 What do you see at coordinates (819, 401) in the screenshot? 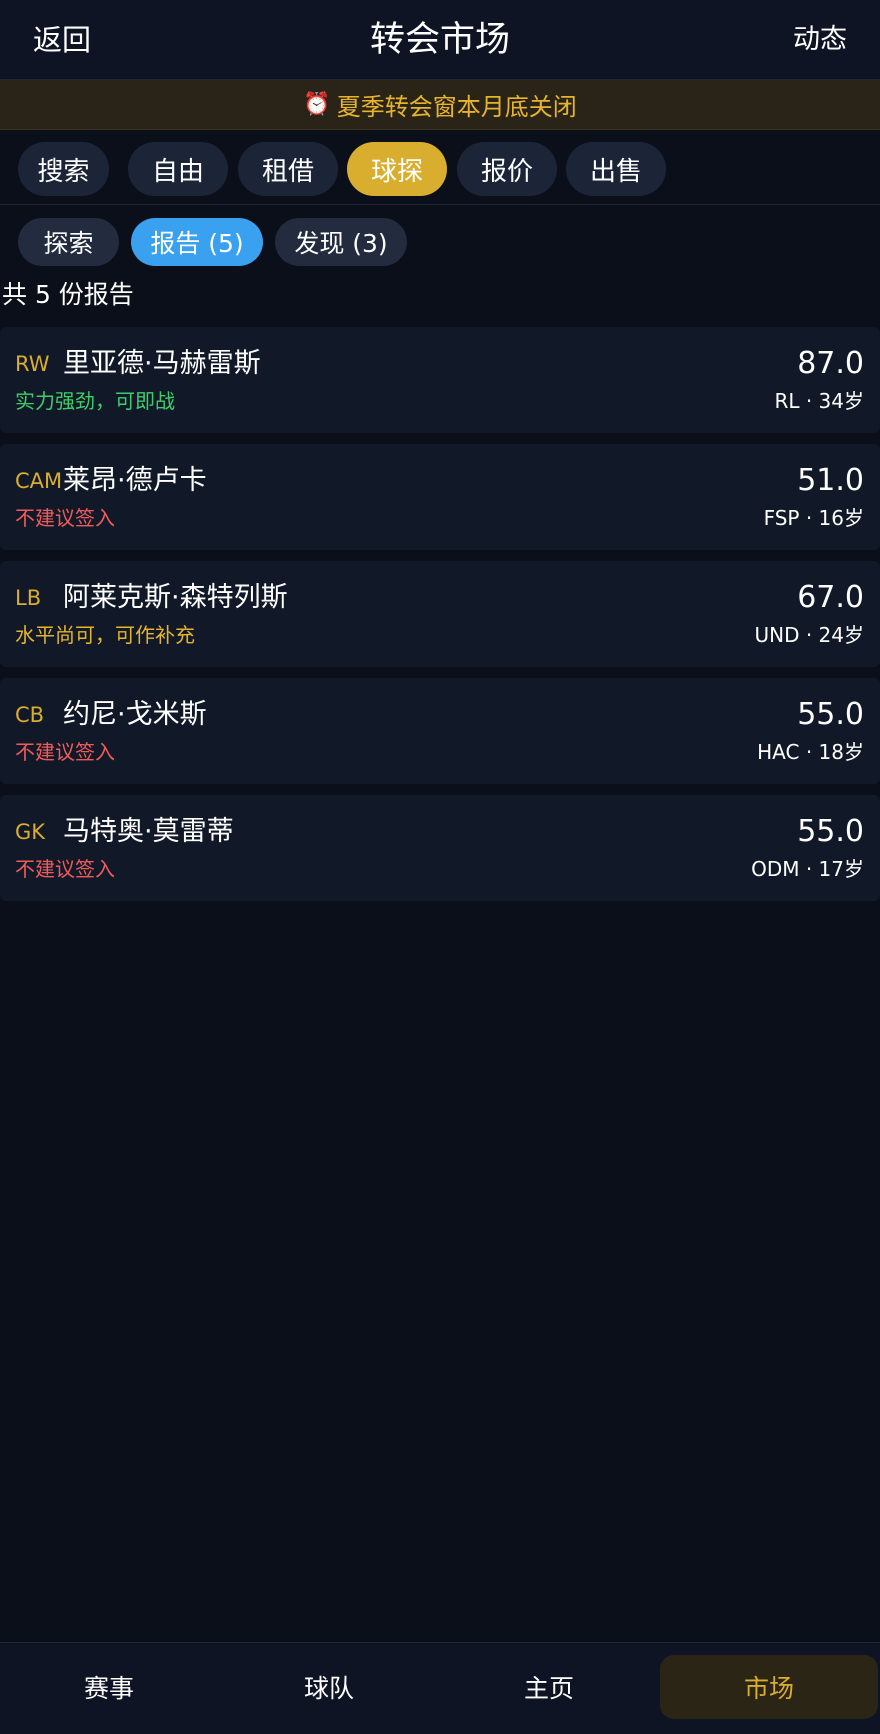
I see `player-club-age: RL · 34岁` at bounding box center [819, 401].